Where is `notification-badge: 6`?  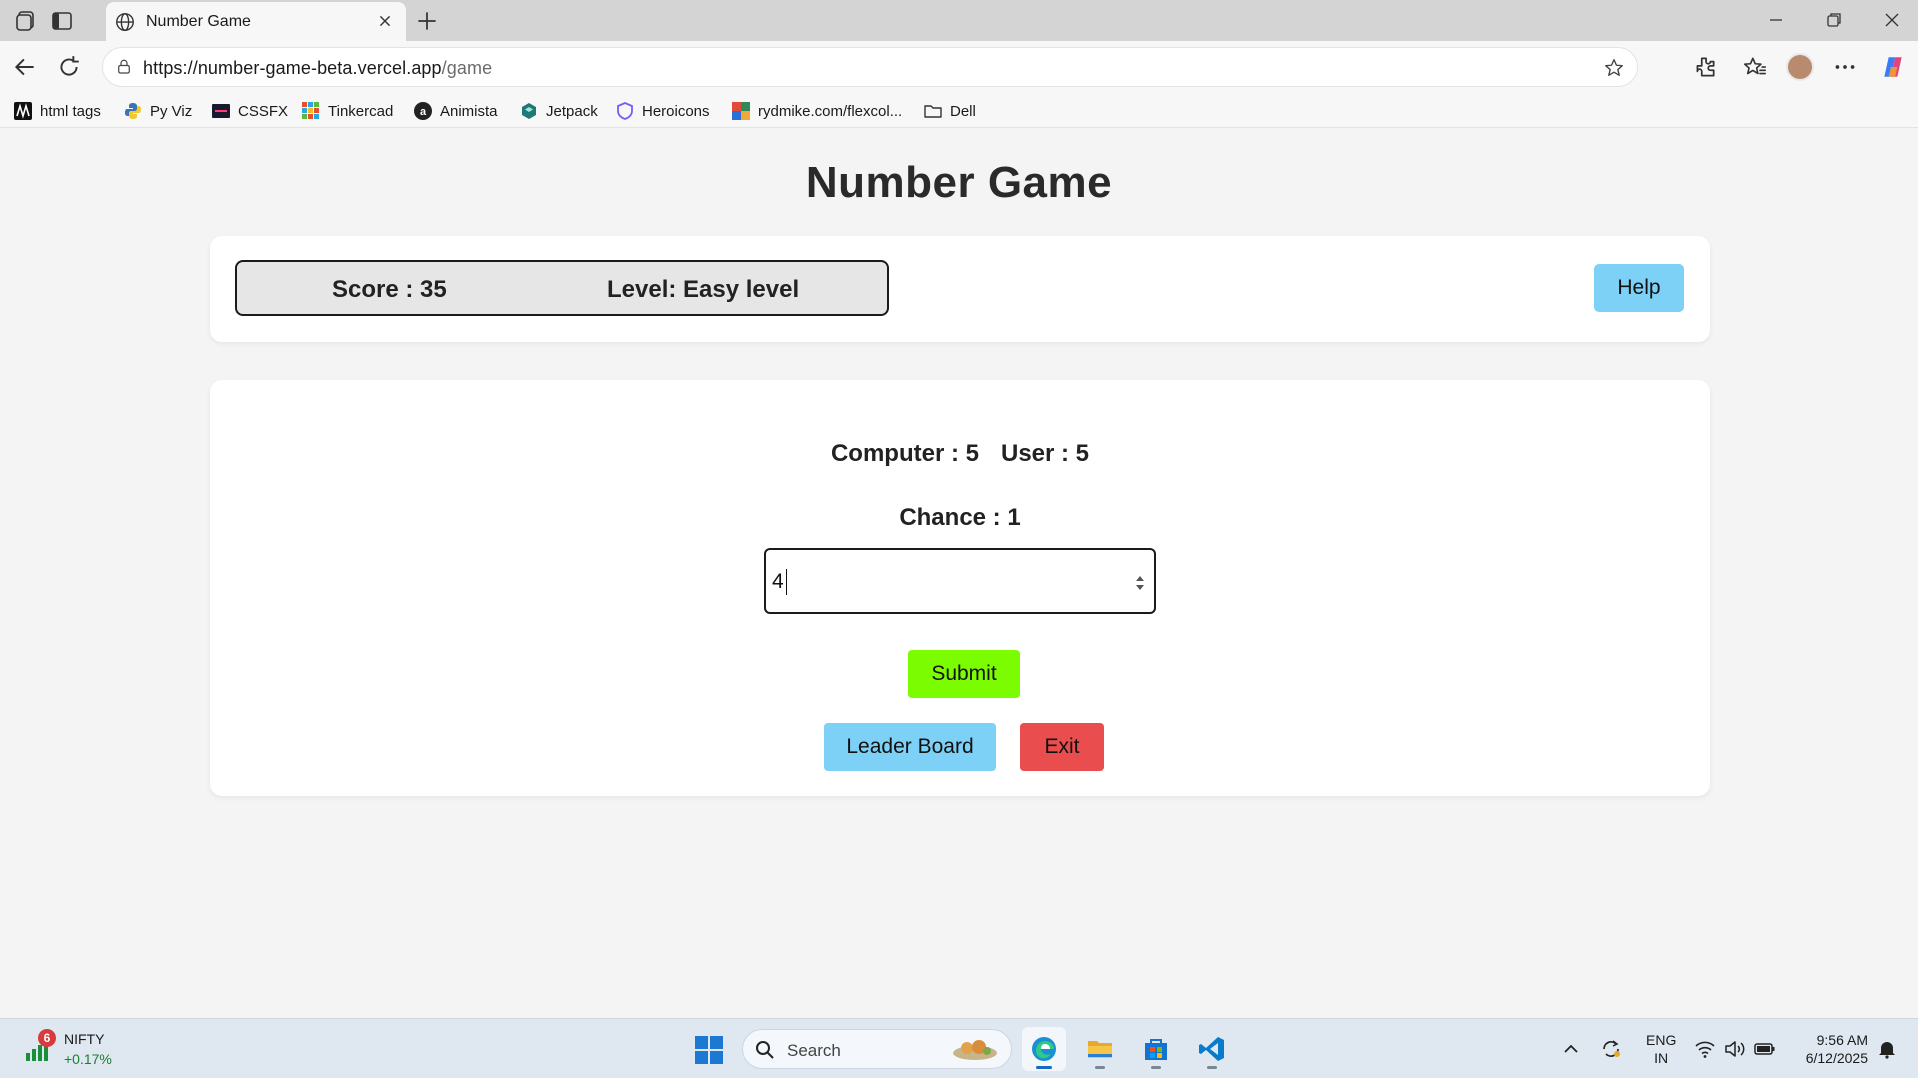 notification-badge: 6 is located at coordinates (47, 1038).